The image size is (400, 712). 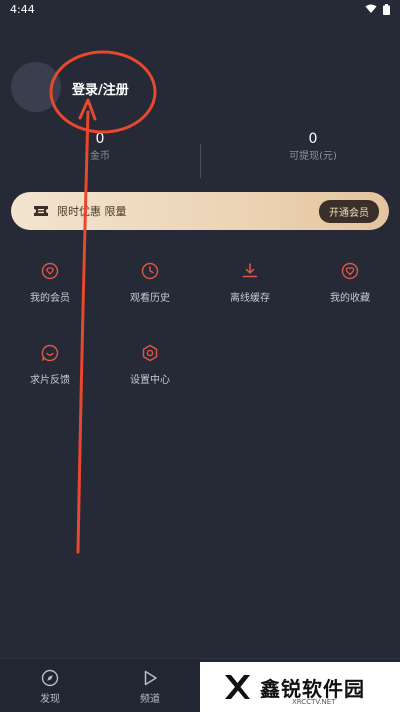 What do you see at coordinates (200, 9) in the screenshot?
I see `status-bar: 4:44` at bounding box center [200, 9].